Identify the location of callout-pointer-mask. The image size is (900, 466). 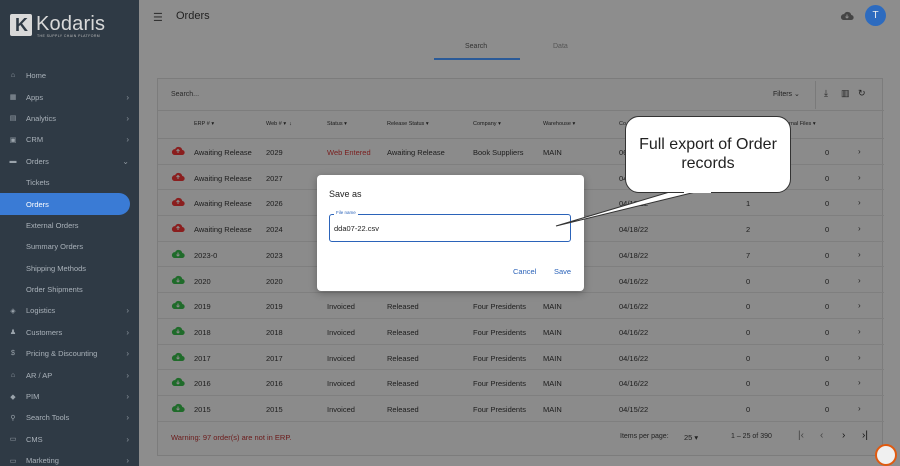
(697, 192).